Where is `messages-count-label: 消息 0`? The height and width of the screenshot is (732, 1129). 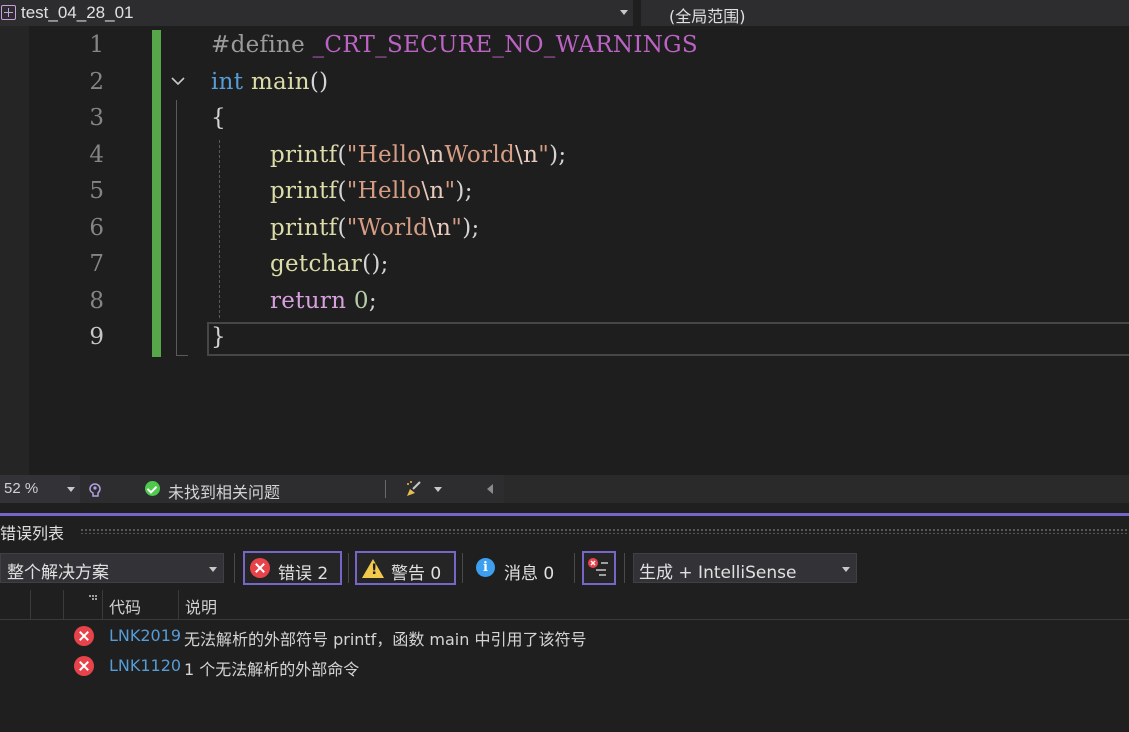 messages-count-label: 消息 0 is located at coordinates (529, 574).